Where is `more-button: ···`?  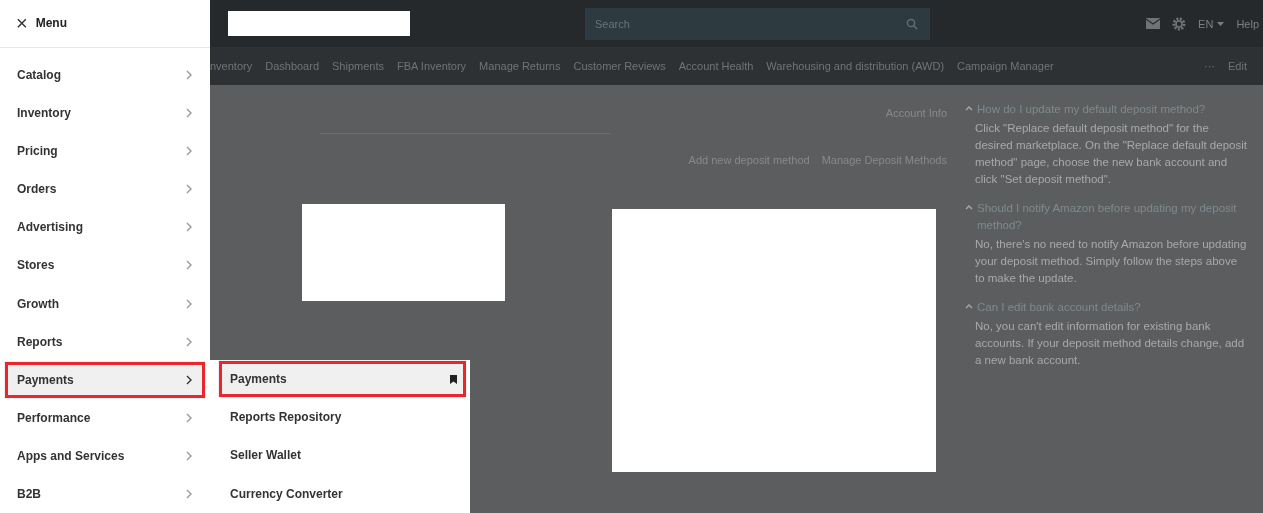
more-button: ··· is located at coordinates (1210, 66).